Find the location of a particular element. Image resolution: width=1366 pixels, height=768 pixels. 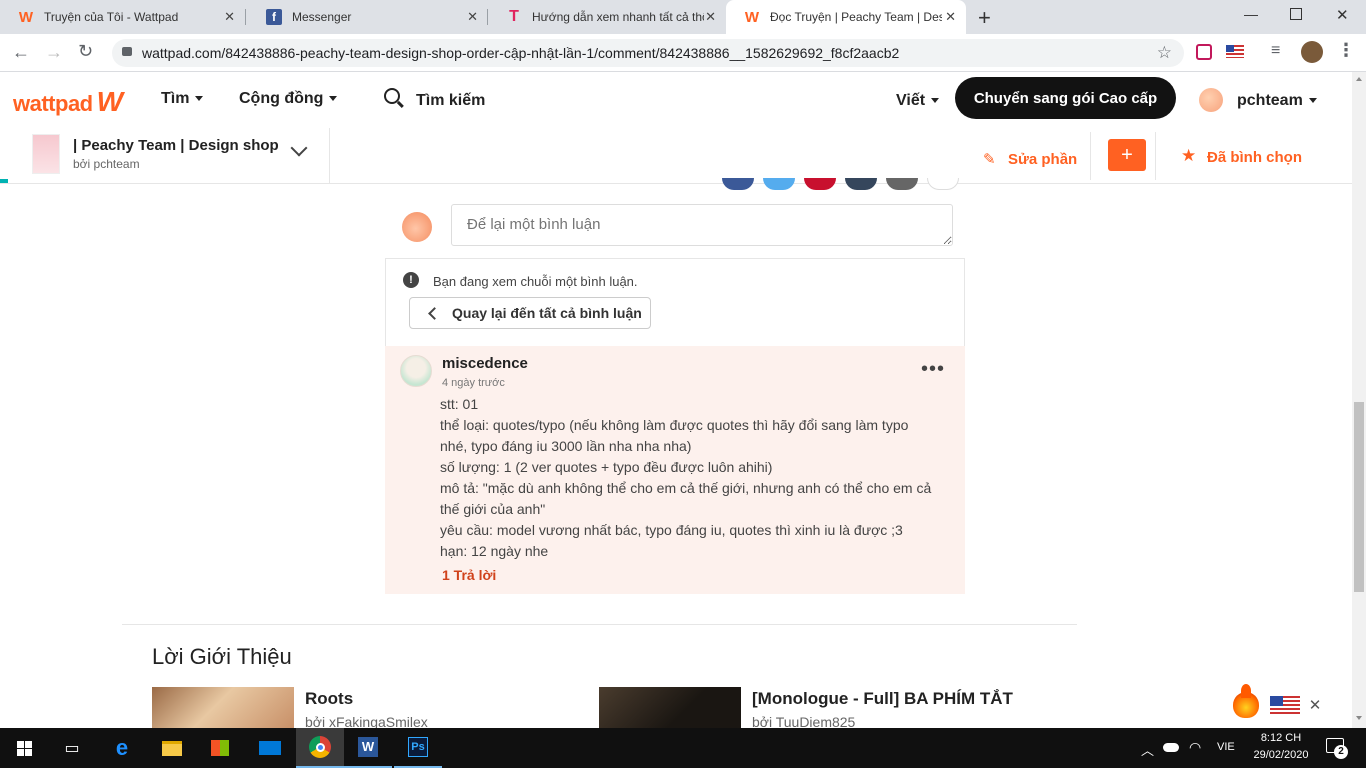

notification-count-badge: 2 is located at coordinates (1341, 752).